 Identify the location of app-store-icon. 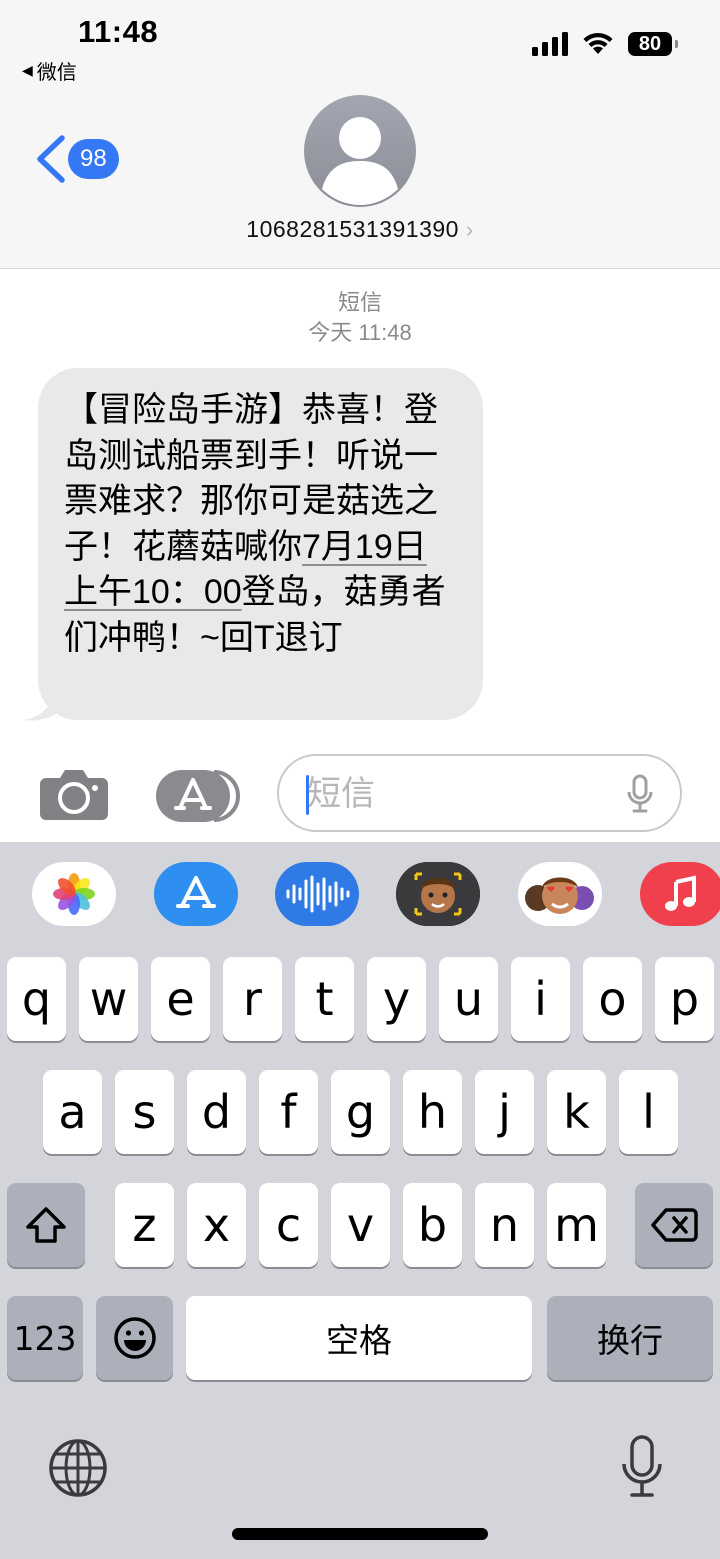
(198, 796).